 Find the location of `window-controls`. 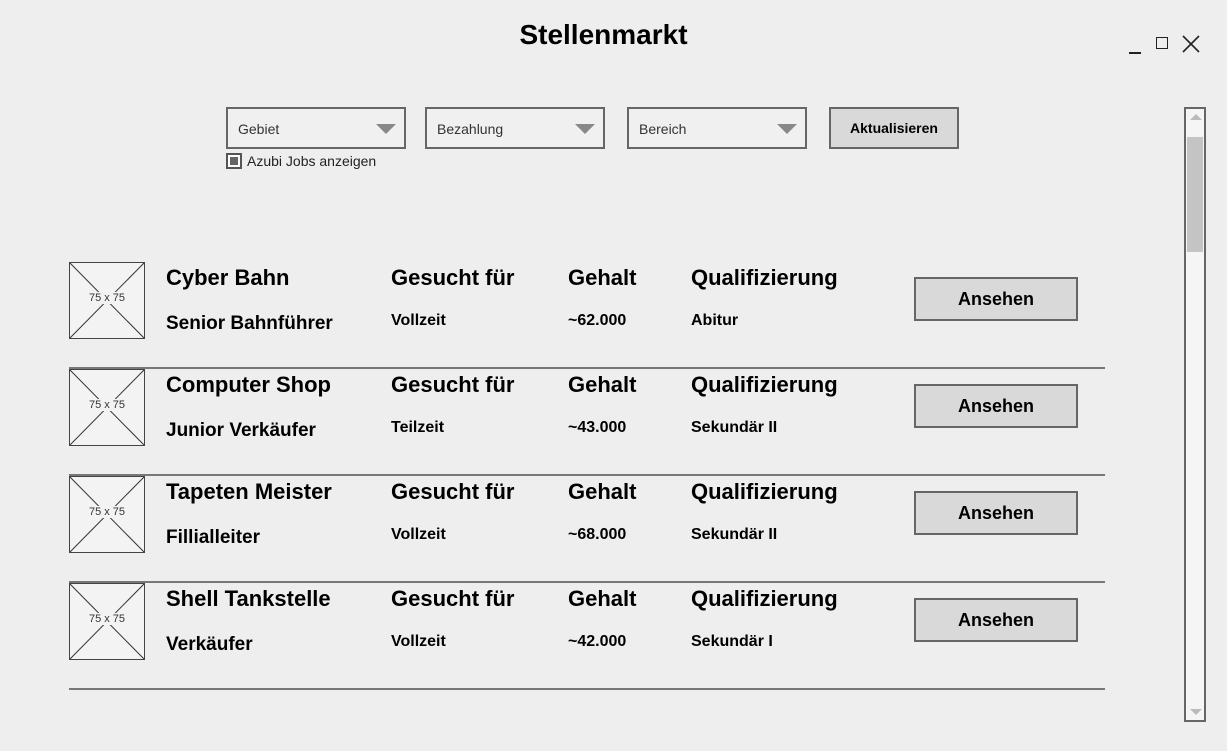

window-controls is located at coordinates (1164, 44).